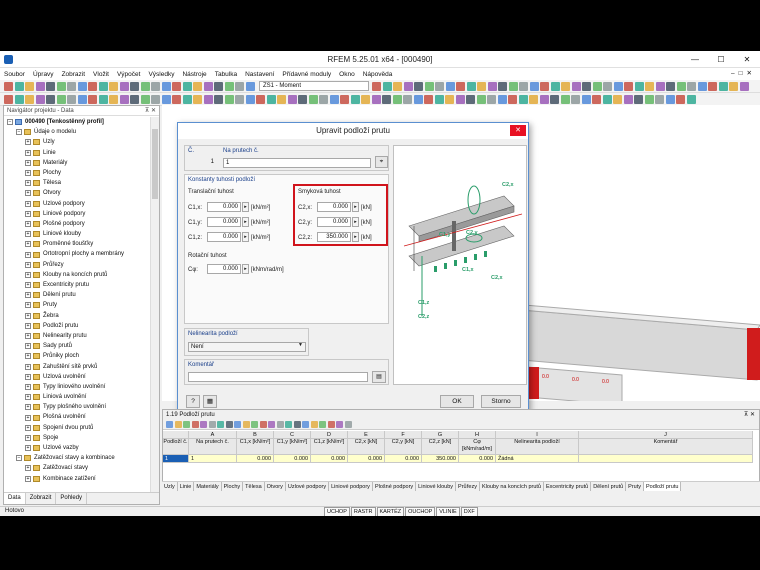  I want to click on sheet-tab: Tělesa, so click(254, 486).